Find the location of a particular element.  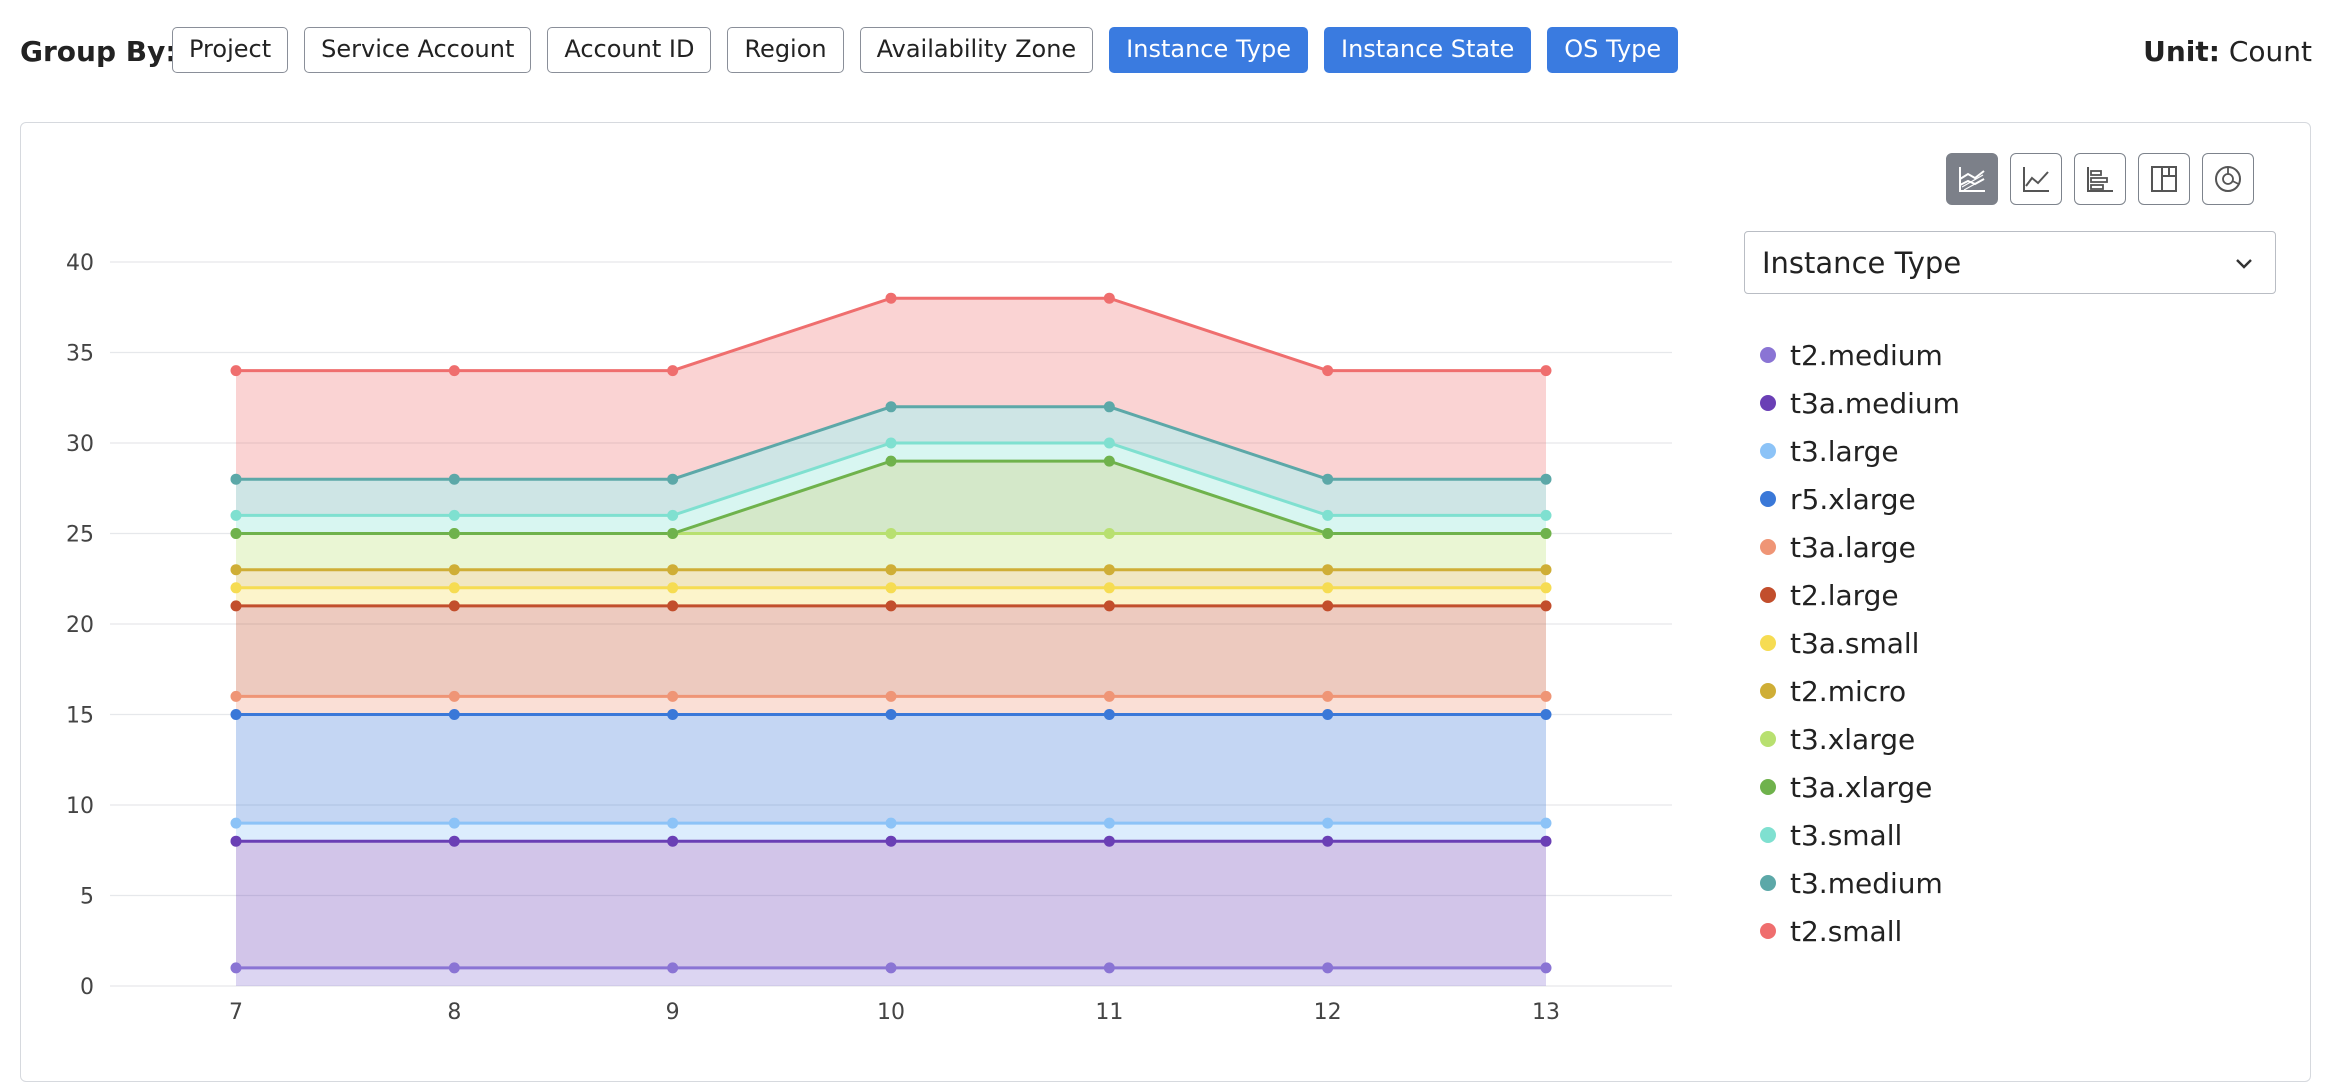

bar-chart-icon is located at coordinates (2100, 179).